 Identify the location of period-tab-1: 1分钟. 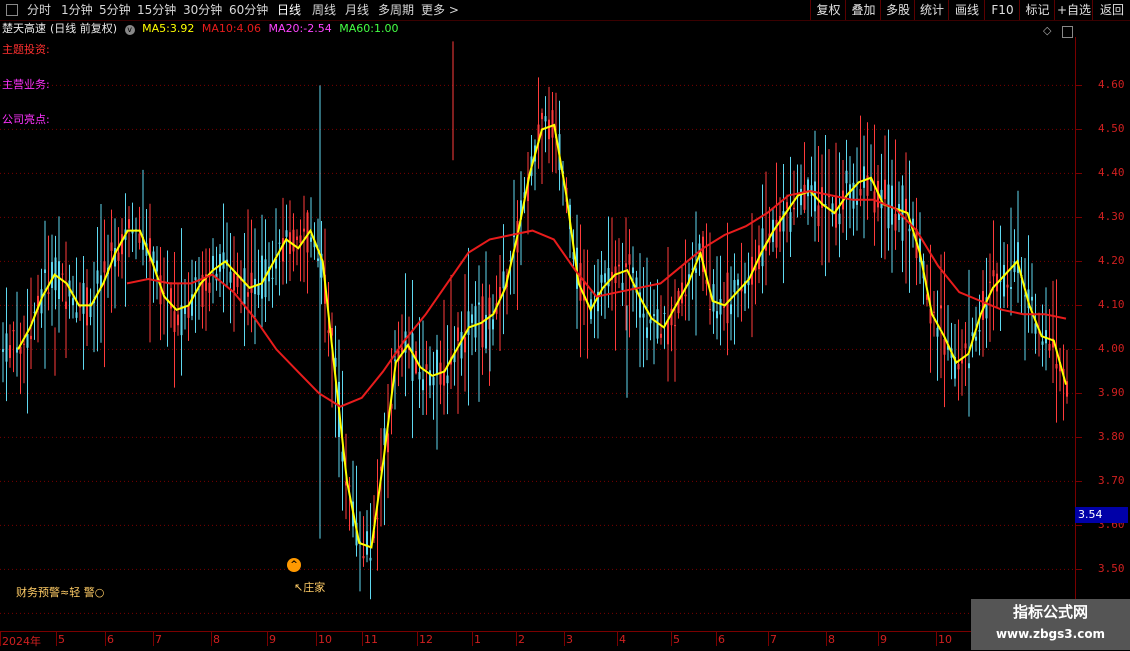
(77, 10).